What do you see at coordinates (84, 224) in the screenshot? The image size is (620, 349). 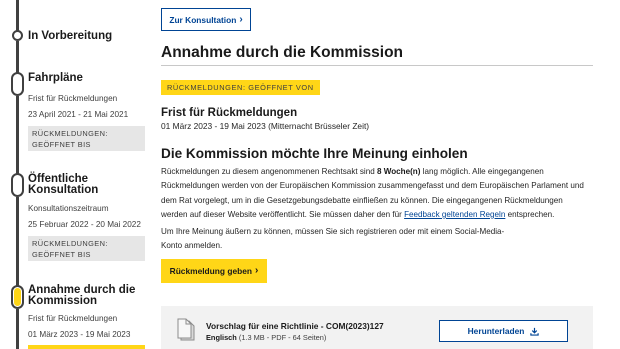 I see `stage-consultation-dates: 25 Februar 2022 - 20 Mai 2022` at bounding box center [84, 224].